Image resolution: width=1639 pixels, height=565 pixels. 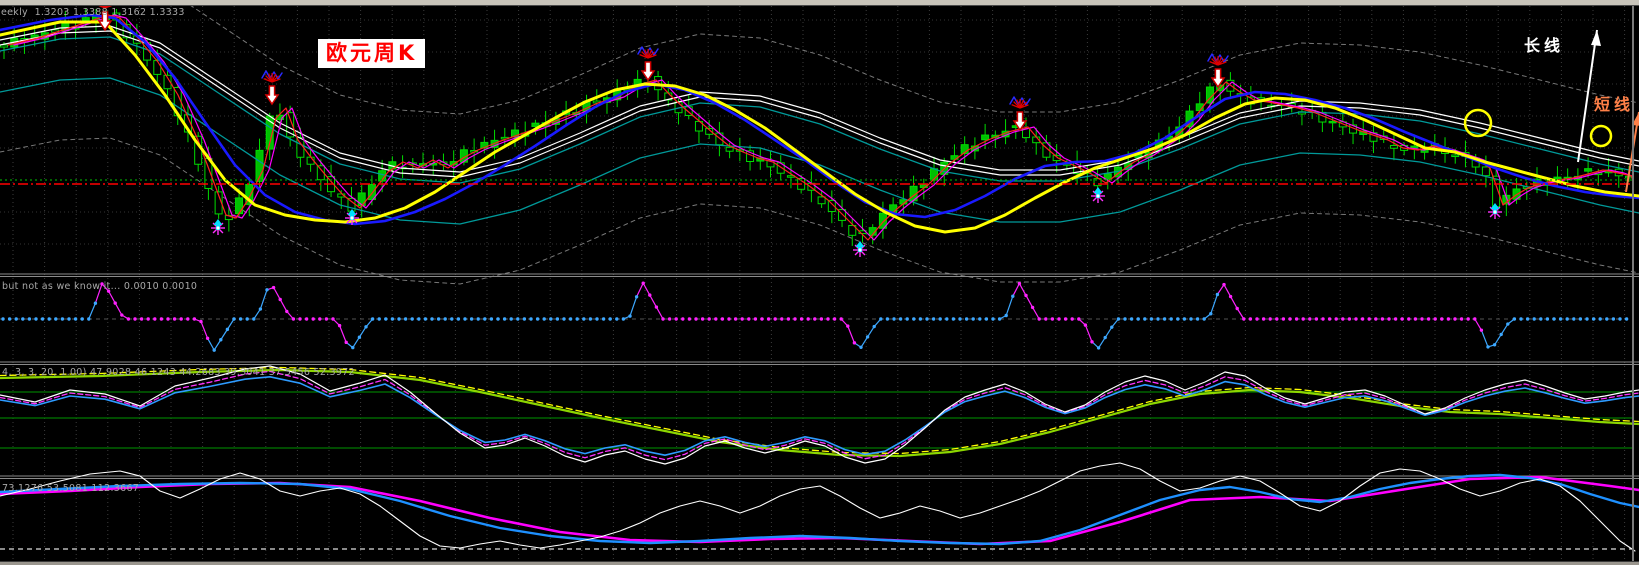 What do you see at coordinates (819, 3) in the screenshot?
I see `window-top-edge` at bounding box center [819, 3].